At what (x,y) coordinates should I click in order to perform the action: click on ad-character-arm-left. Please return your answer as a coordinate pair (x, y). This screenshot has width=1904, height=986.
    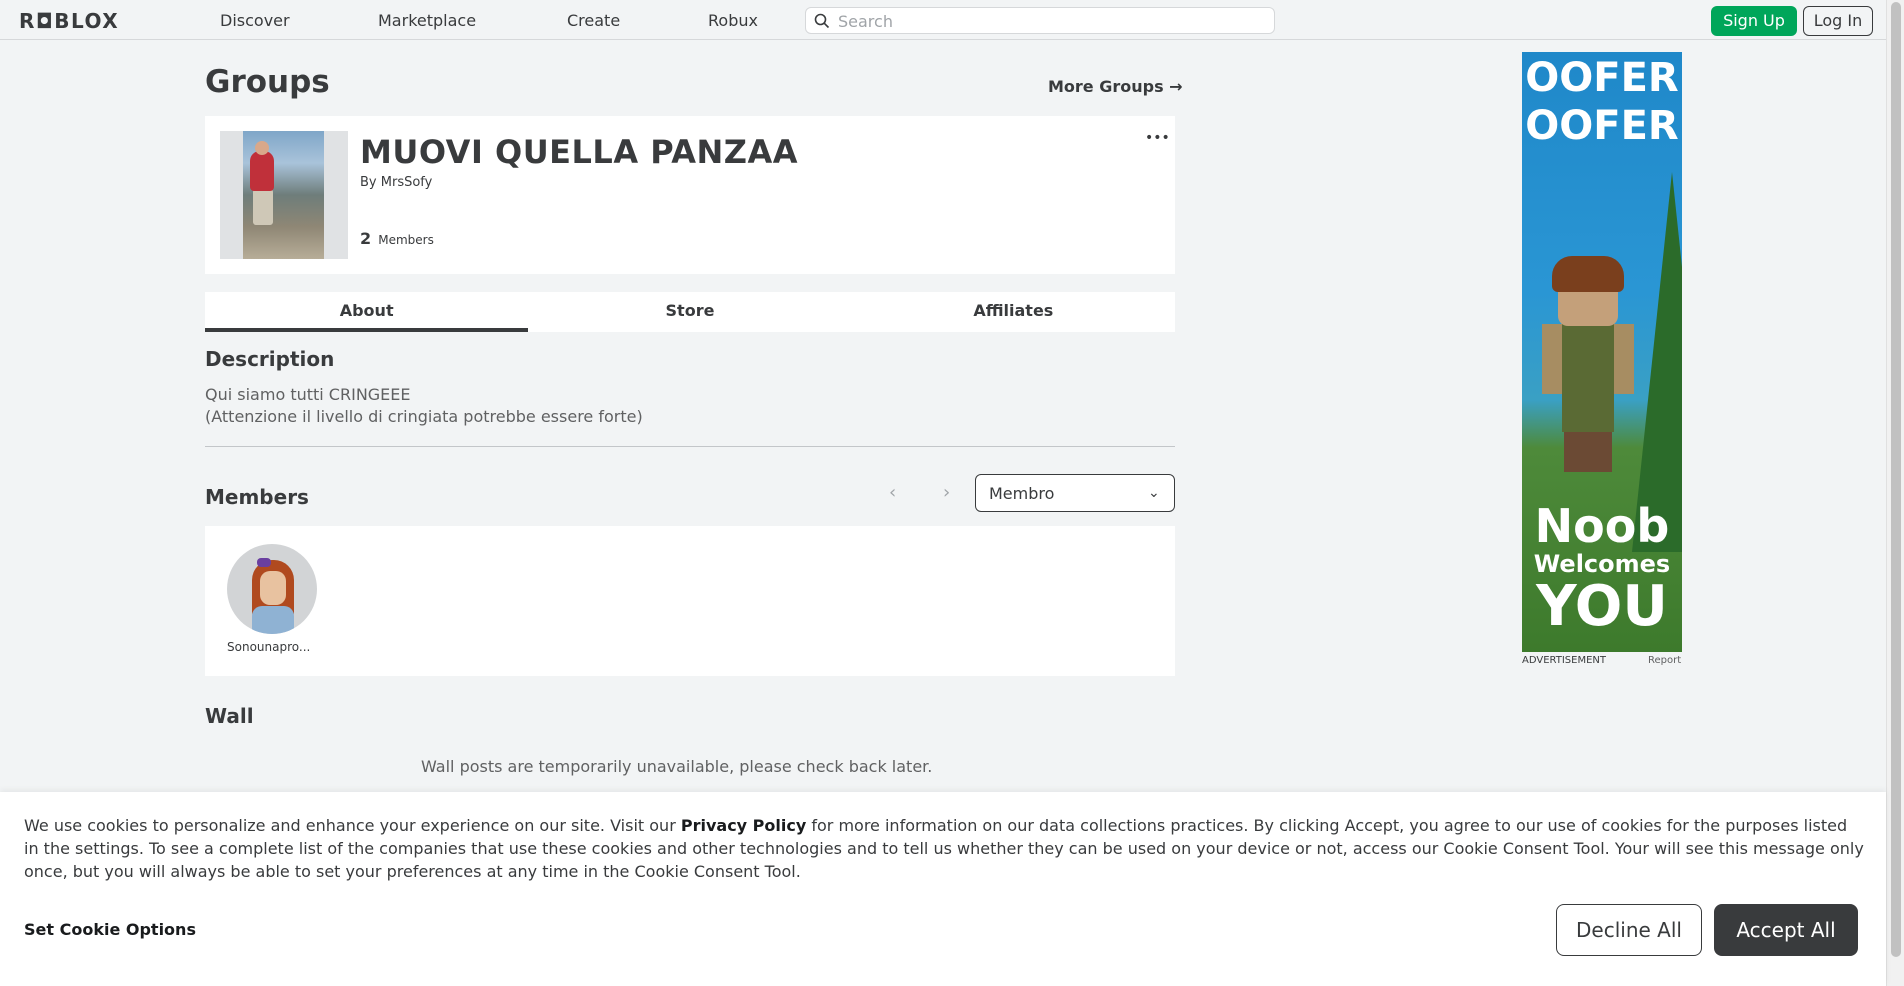
    Looking at the image, I should click on (1553, 359).